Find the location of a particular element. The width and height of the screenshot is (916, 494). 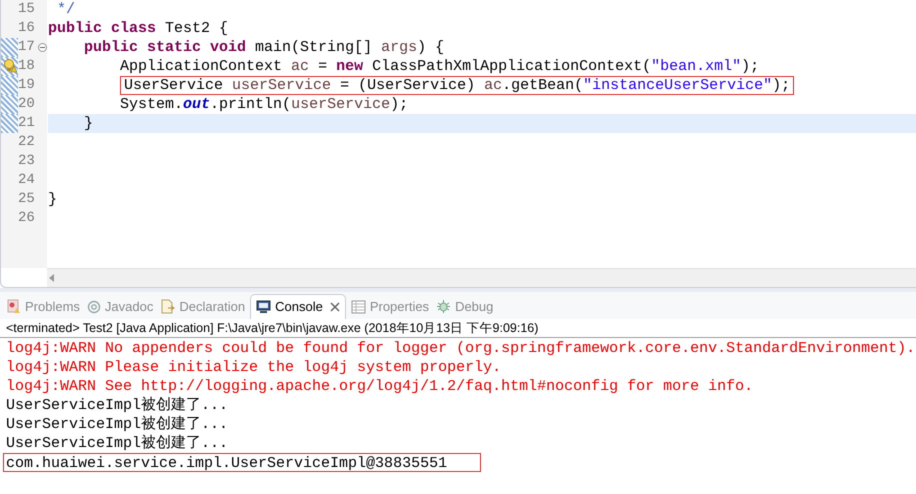

line-number: 19 is located at coordinates (27, 85).